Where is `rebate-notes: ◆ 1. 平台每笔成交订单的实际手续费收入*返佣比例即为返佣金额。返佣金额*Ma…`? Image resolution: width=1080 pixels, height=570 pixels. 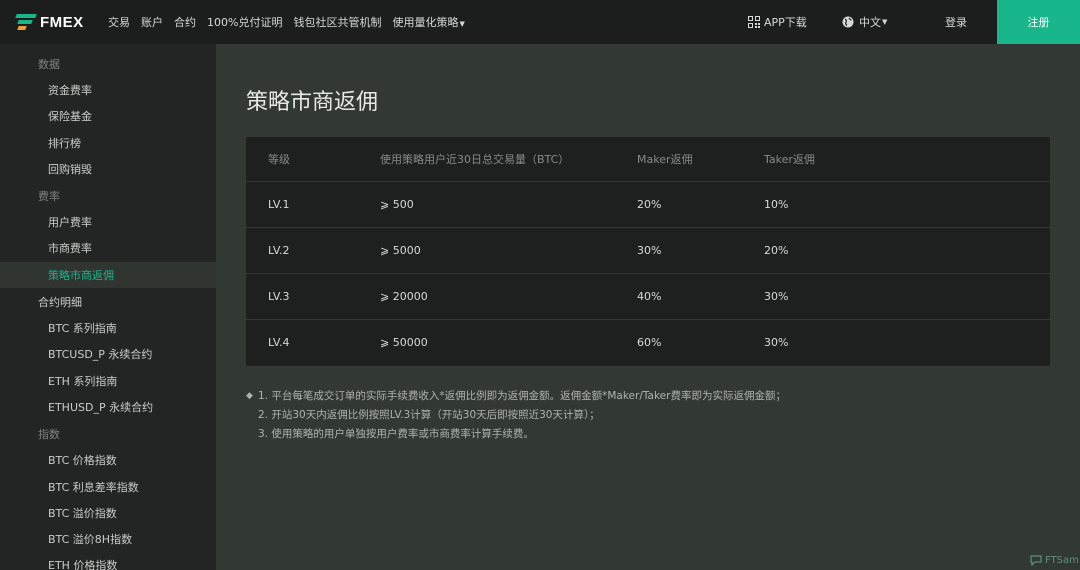 rebate-notes: ◆ 1. 平台每笔成交订单的实际手续费收入*返佣比例即为返佣金额。返佣金额*Ma… is located at coordinates (516, 415).